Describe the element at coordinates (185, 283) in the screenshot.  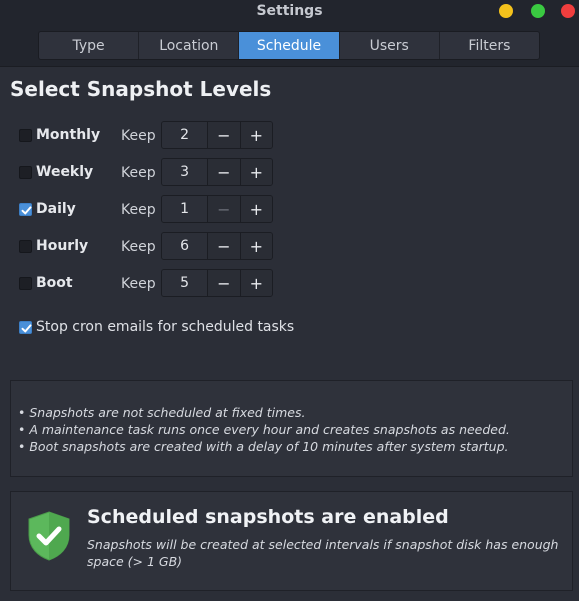
I see `keep-value-input: 5` at that location.